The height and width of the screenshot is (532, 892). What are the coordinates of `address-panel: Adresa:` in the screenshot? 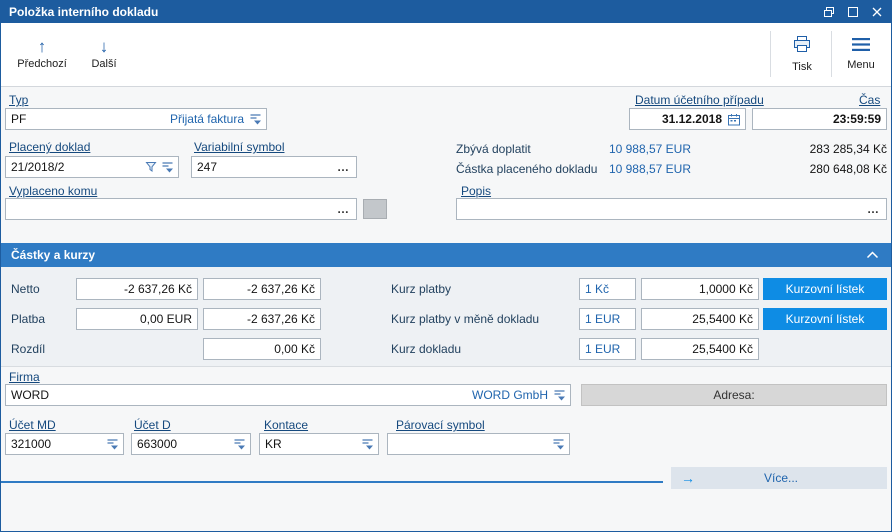 It's located at (734, 395).